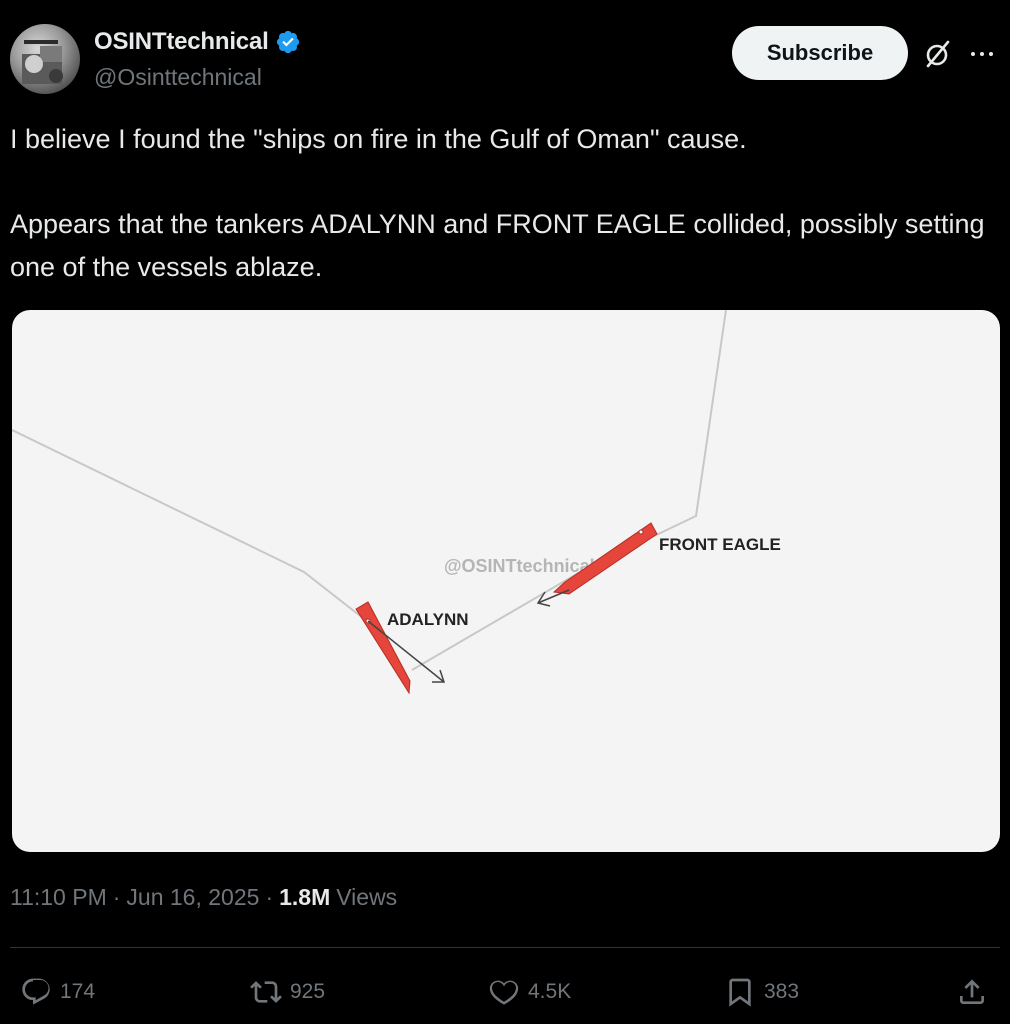 The image size is (1010, 1024). Describe the element at coordinates (820, 53) in the screenshot. I see `subscribe-button: Subscribe` at that location.